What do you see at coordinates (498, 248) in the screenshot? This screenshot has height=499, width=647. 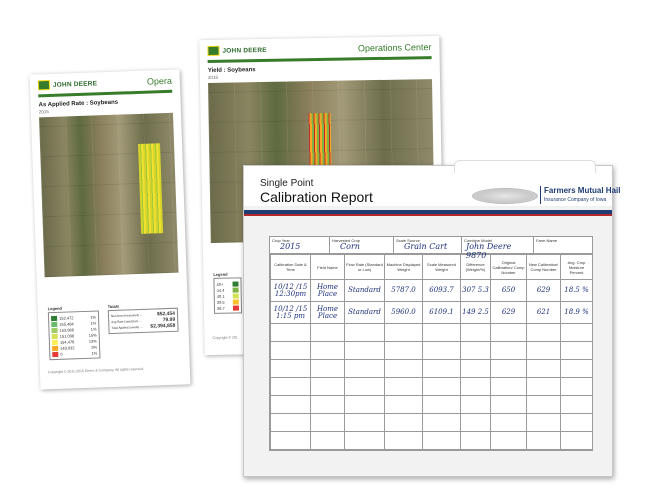 I see `combine-model-field: Combine Model John Deere 9870` at bounding box center [498, 248].